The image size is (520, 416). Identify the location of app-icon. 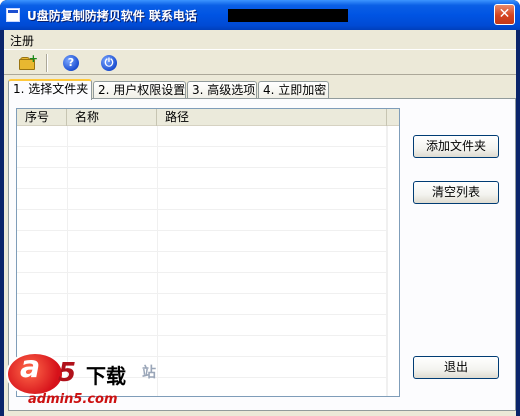
(13, 15).